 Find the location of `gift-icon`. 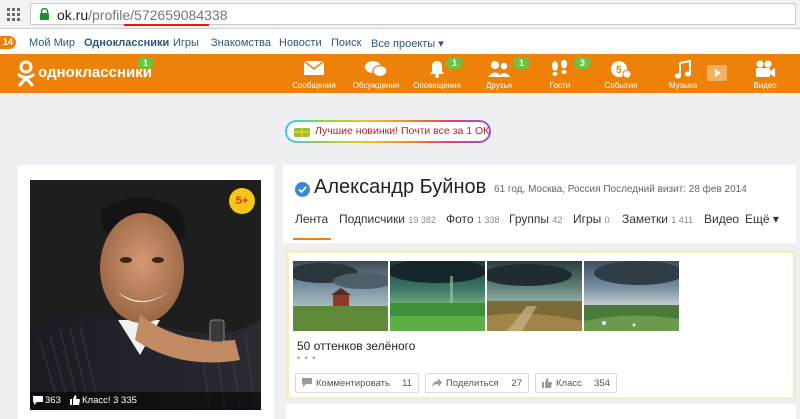

gift-icon is located at coordinates (302, 132).